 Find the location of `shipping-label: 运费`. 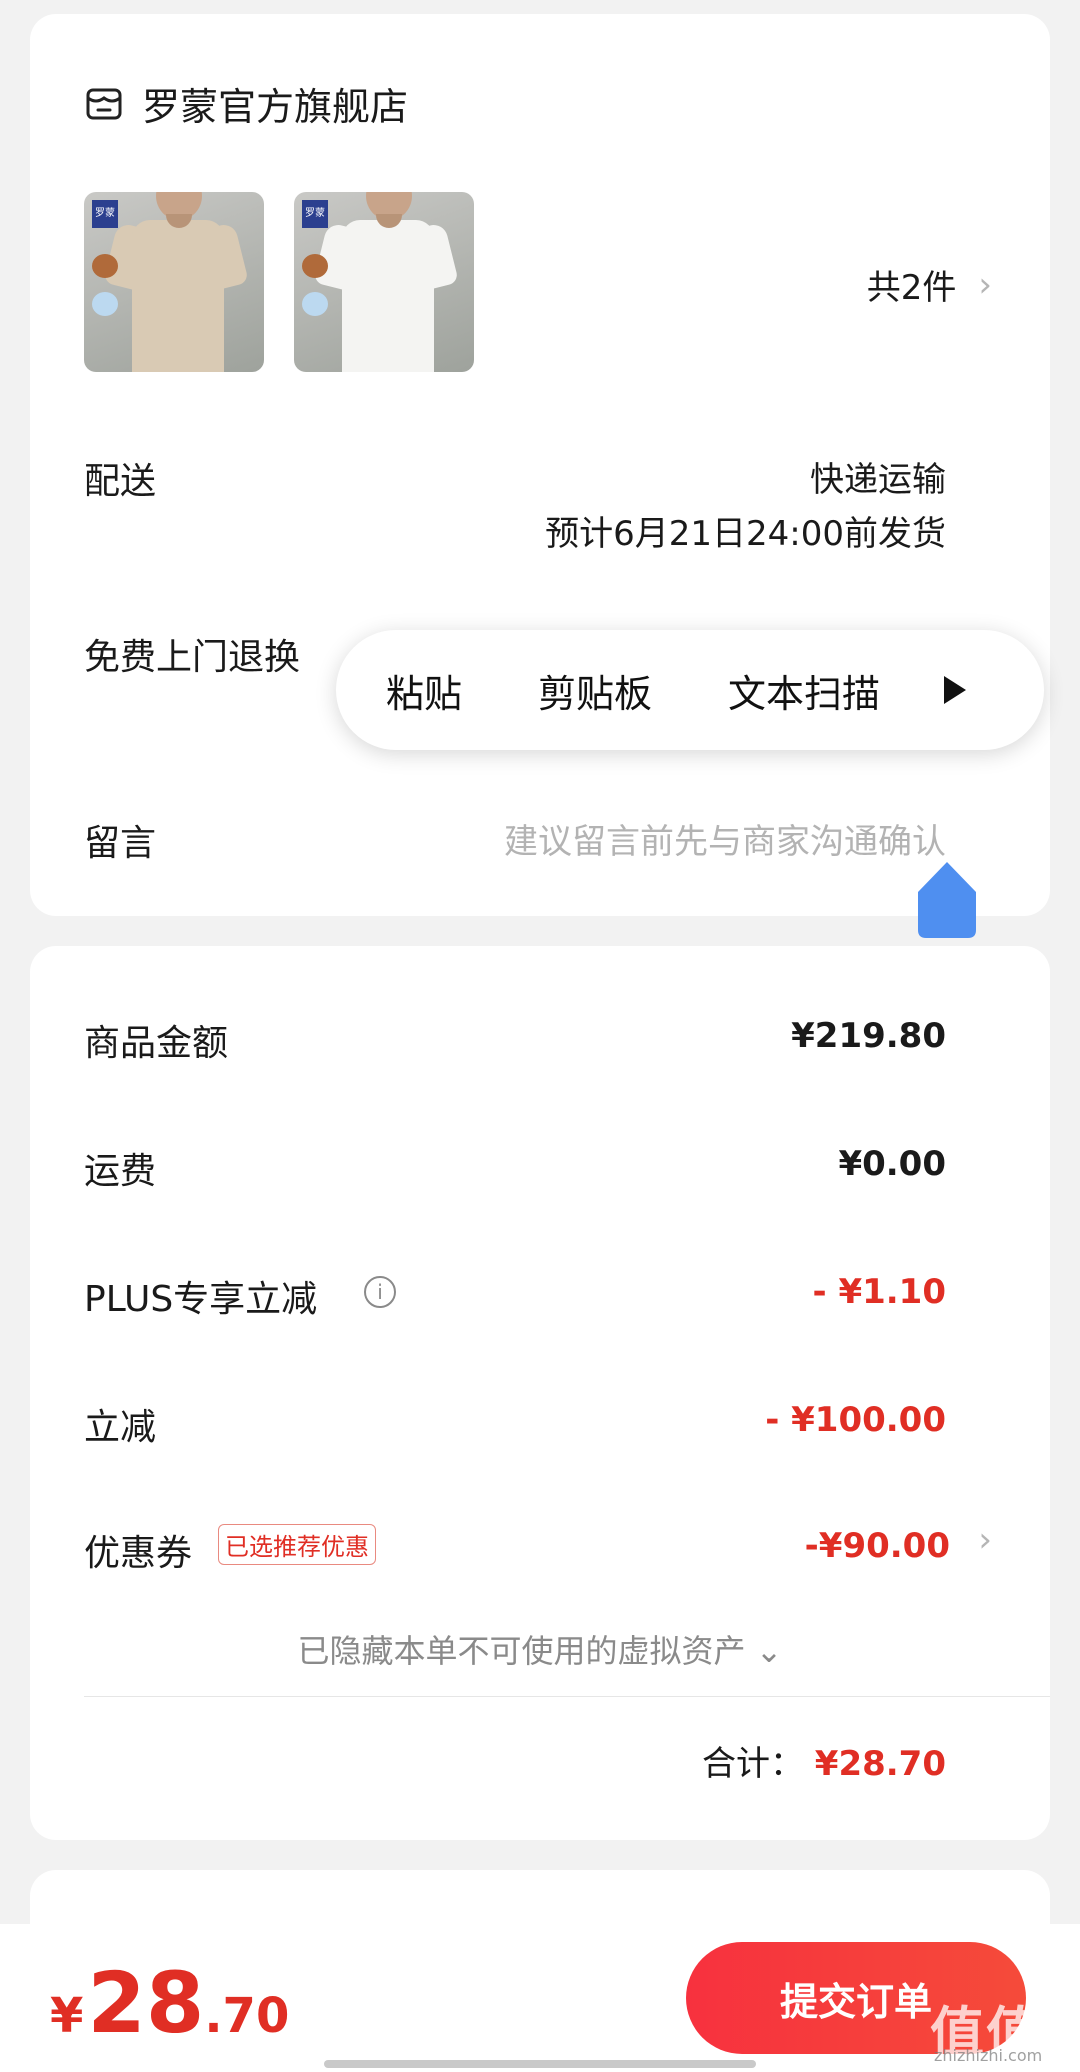

shipping-label: 运费 is located at coordinates (120, 1171).